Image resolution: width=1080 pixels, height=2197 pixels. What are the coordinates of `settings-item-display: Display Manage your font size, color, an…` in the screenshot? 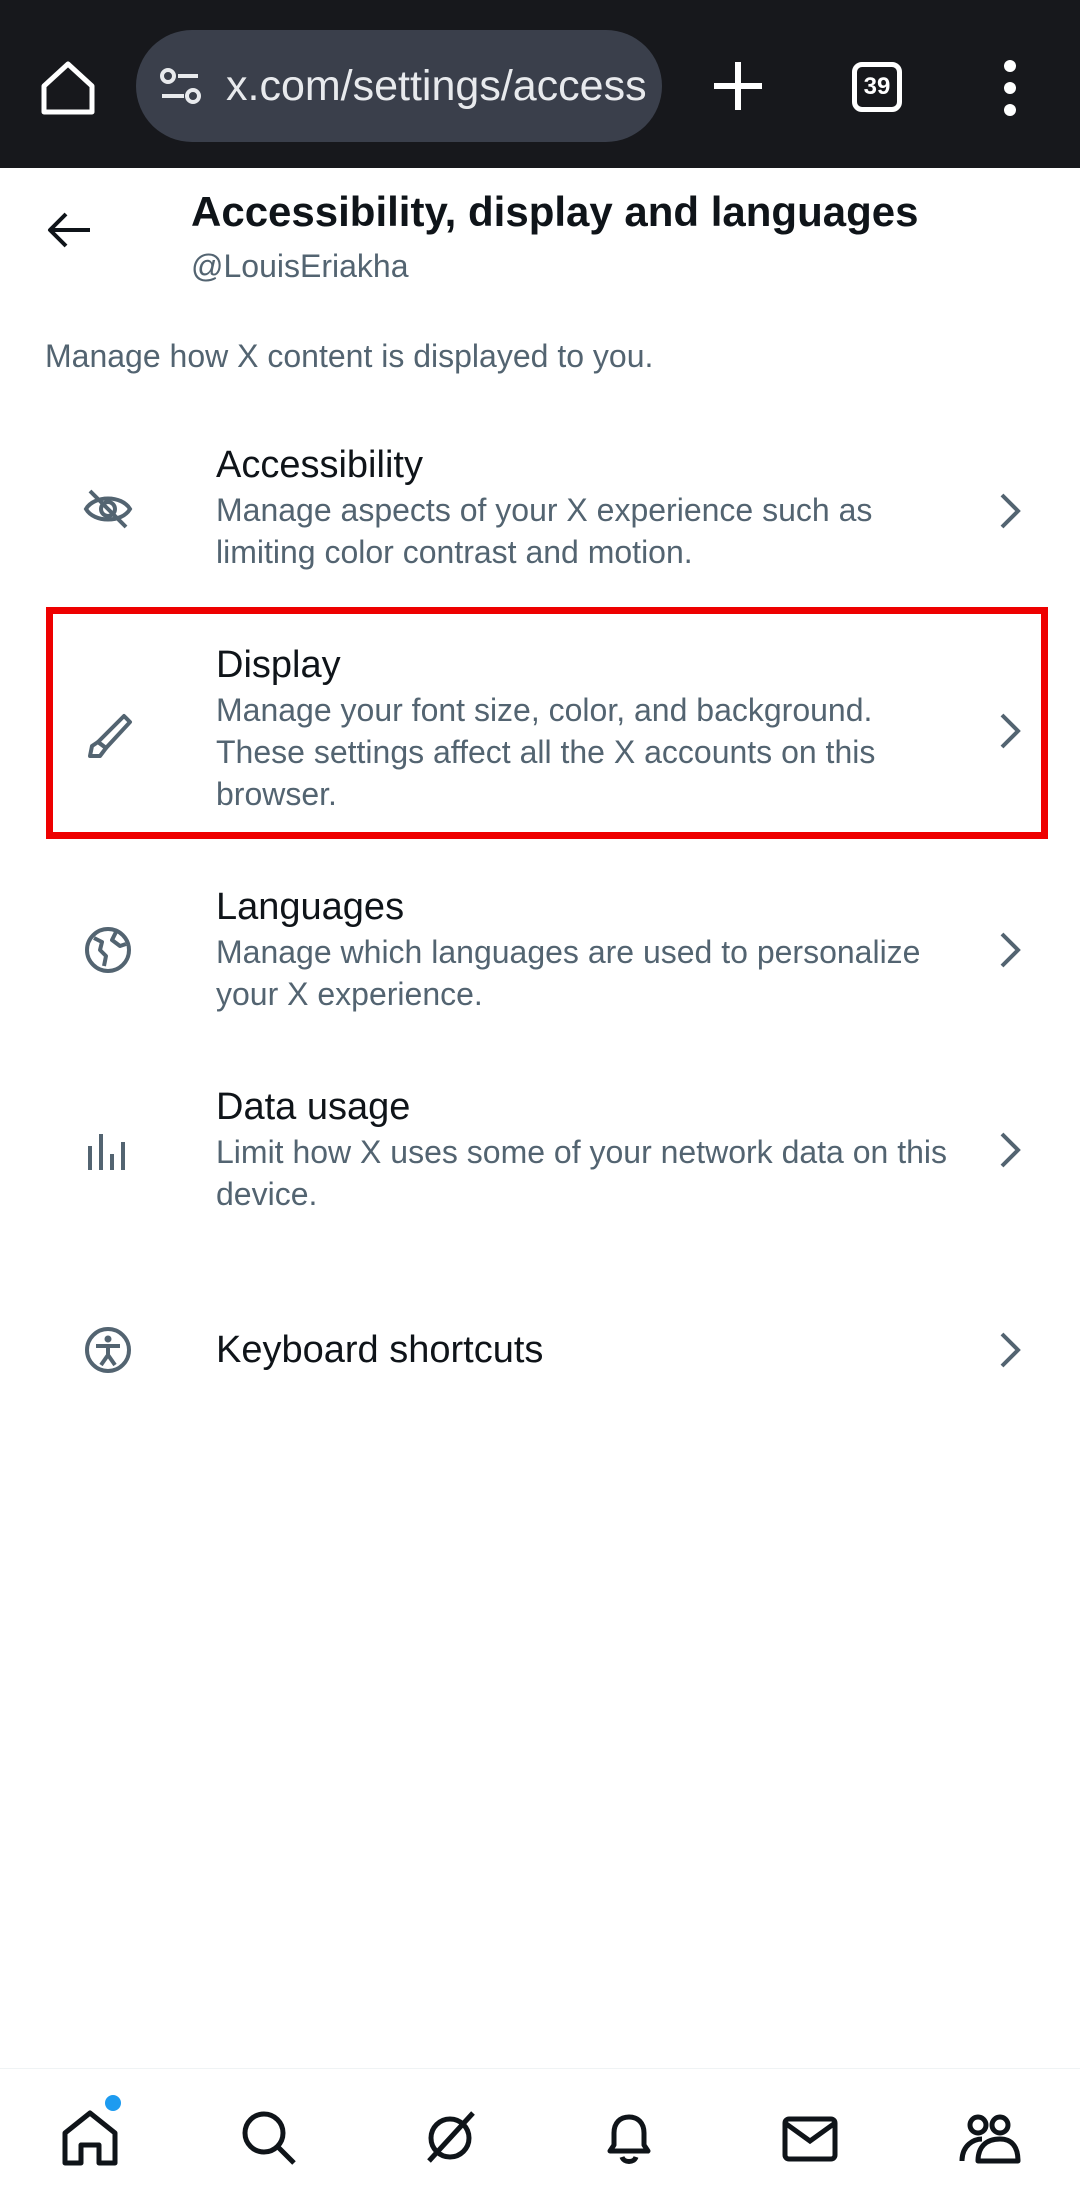 It's located at (540, 735).